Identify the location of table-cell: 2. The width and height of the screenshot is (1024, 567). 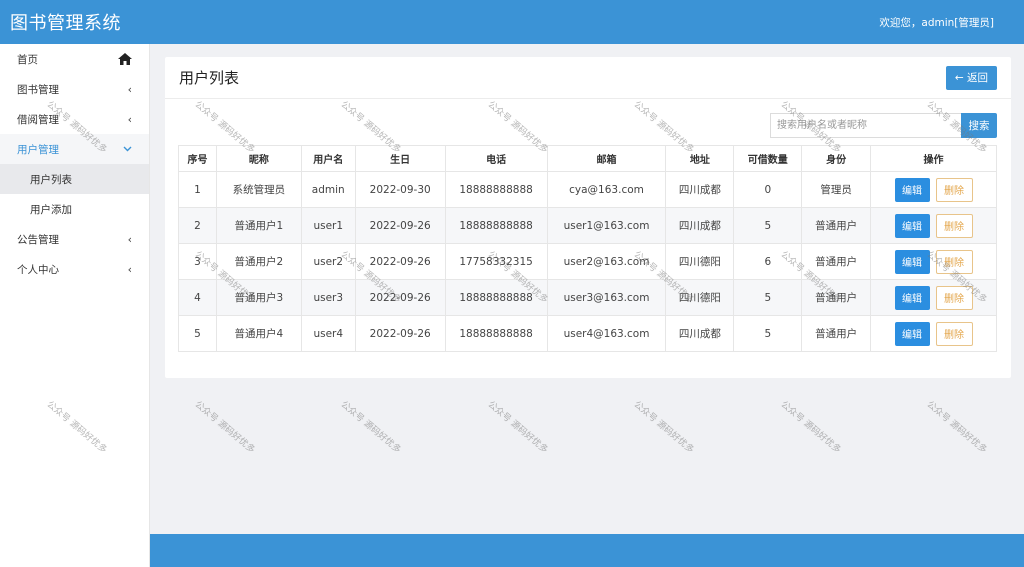
(197, 225).